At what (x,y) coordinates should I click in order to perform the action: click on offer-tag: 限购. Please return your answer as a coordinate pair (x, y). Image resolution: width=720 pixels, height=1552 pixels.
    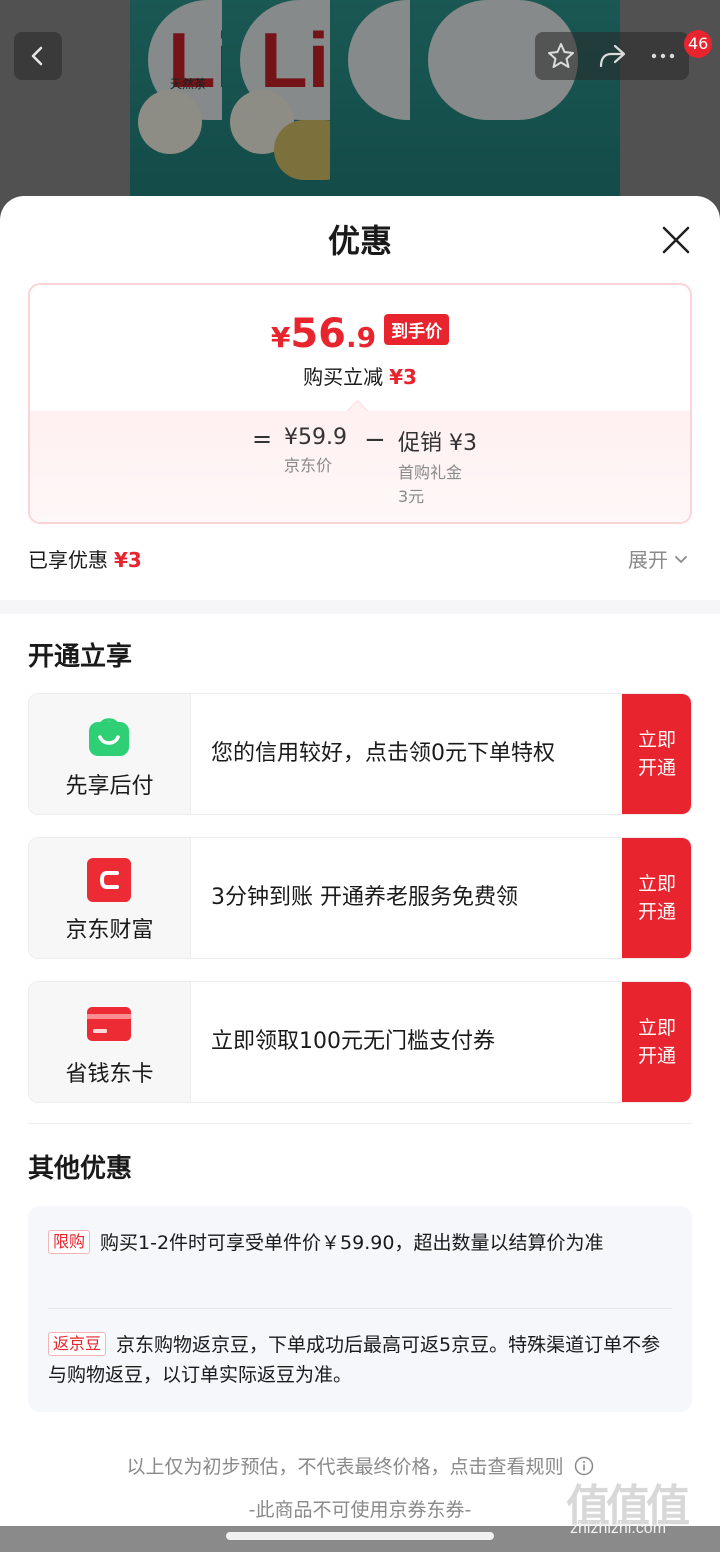
    Looking at the image, I should click on (69, 1242).